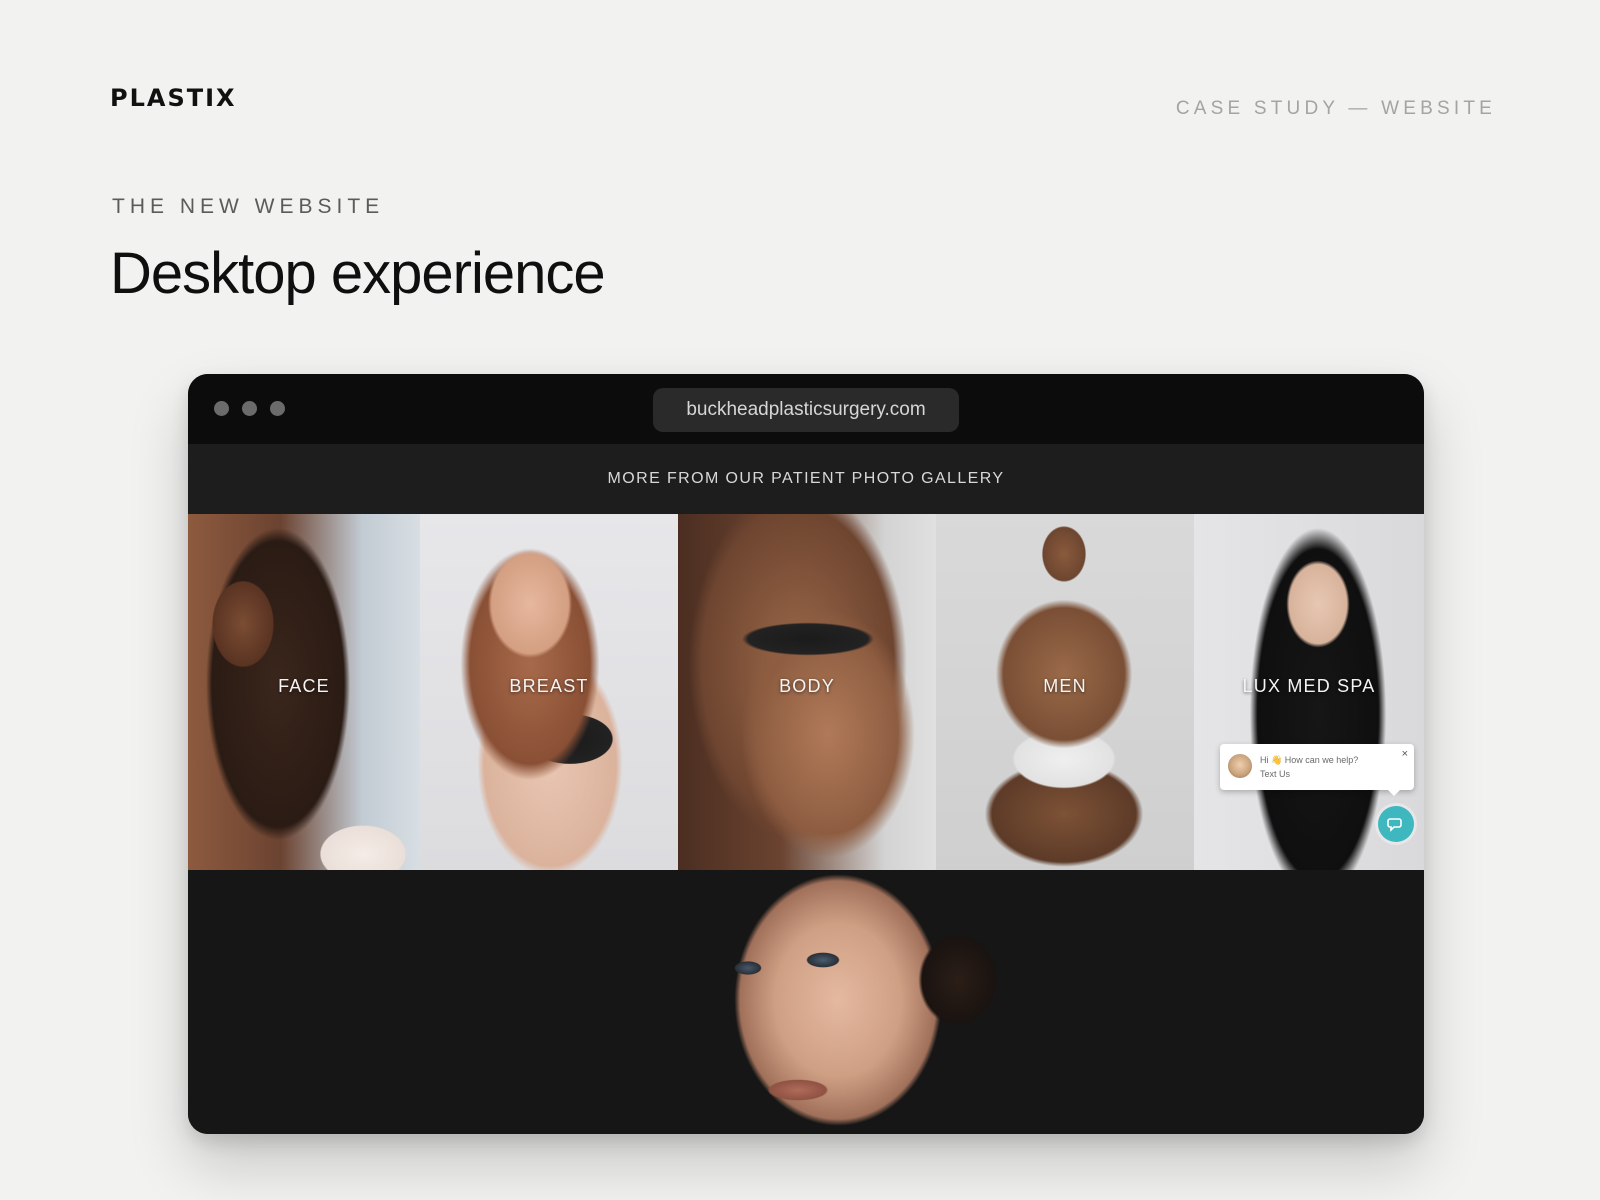  Describe the element at coordinates (1309, 686) in the screenshot. I see `category-label: LUX MED SPA` at that location.